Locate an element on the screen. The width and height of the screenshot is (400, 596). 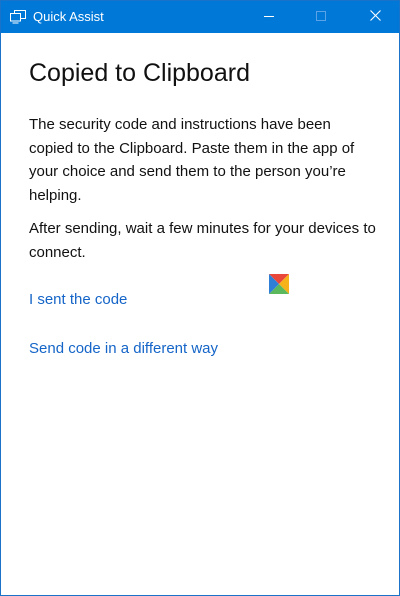
i-sent-the-code-link: I sent the code is located at coordinates (78, 300).